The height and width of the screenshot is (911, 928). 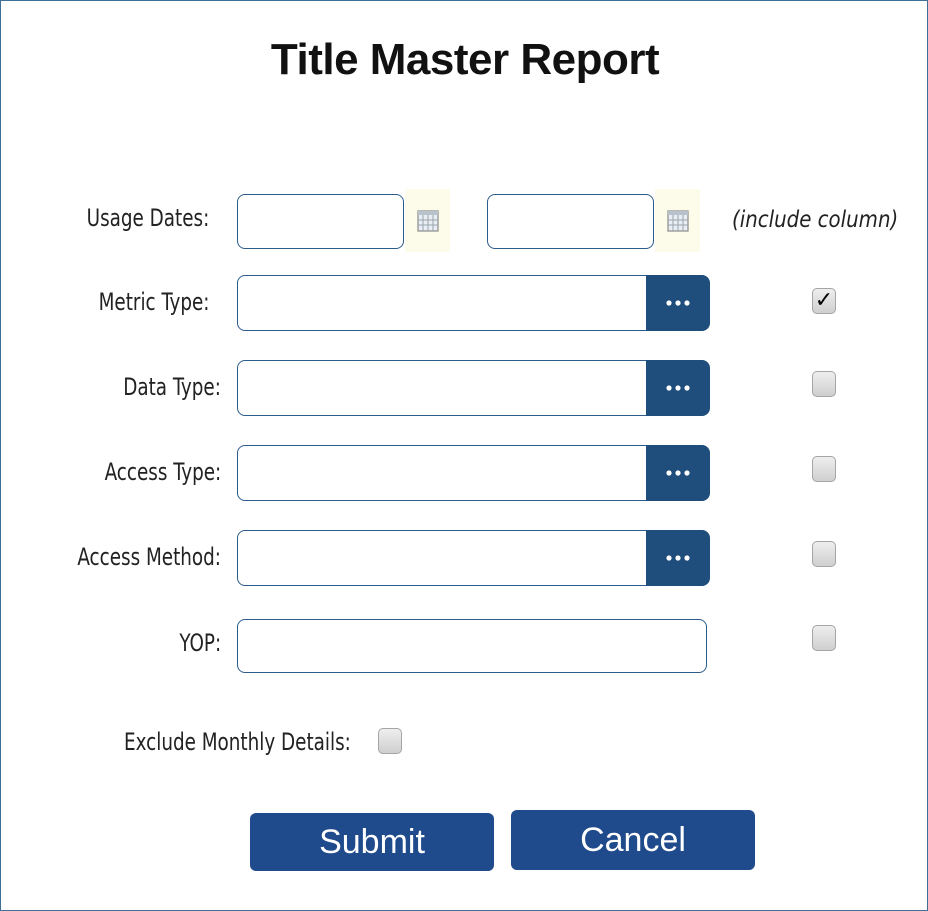 I want to click on access-type-input, so click(x=473, y=473).